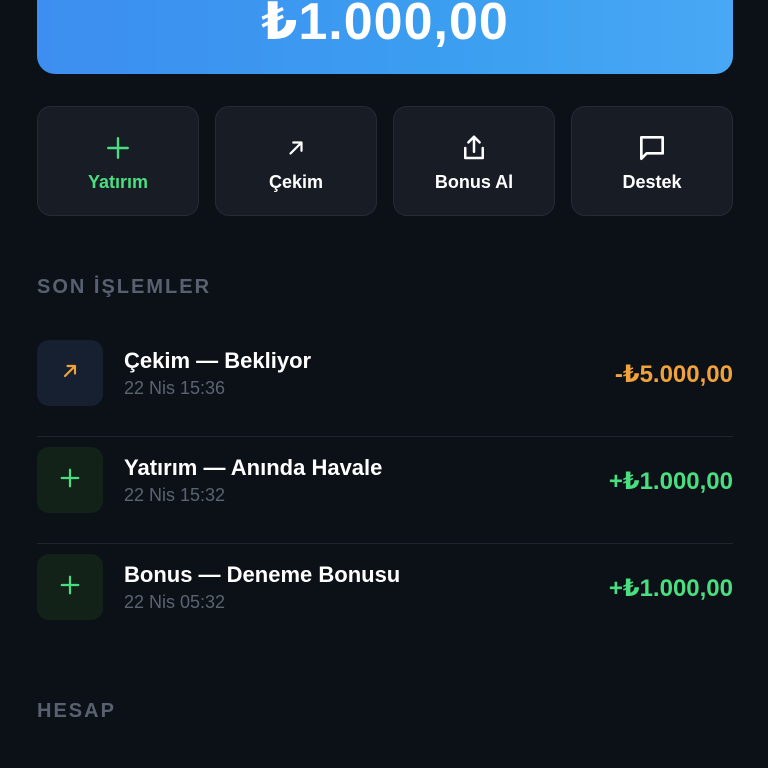  I want to click on transaction-row: Çekim — Bekliyor 22 Nis 15:36 -₺5.000,00, so click(385, 383).